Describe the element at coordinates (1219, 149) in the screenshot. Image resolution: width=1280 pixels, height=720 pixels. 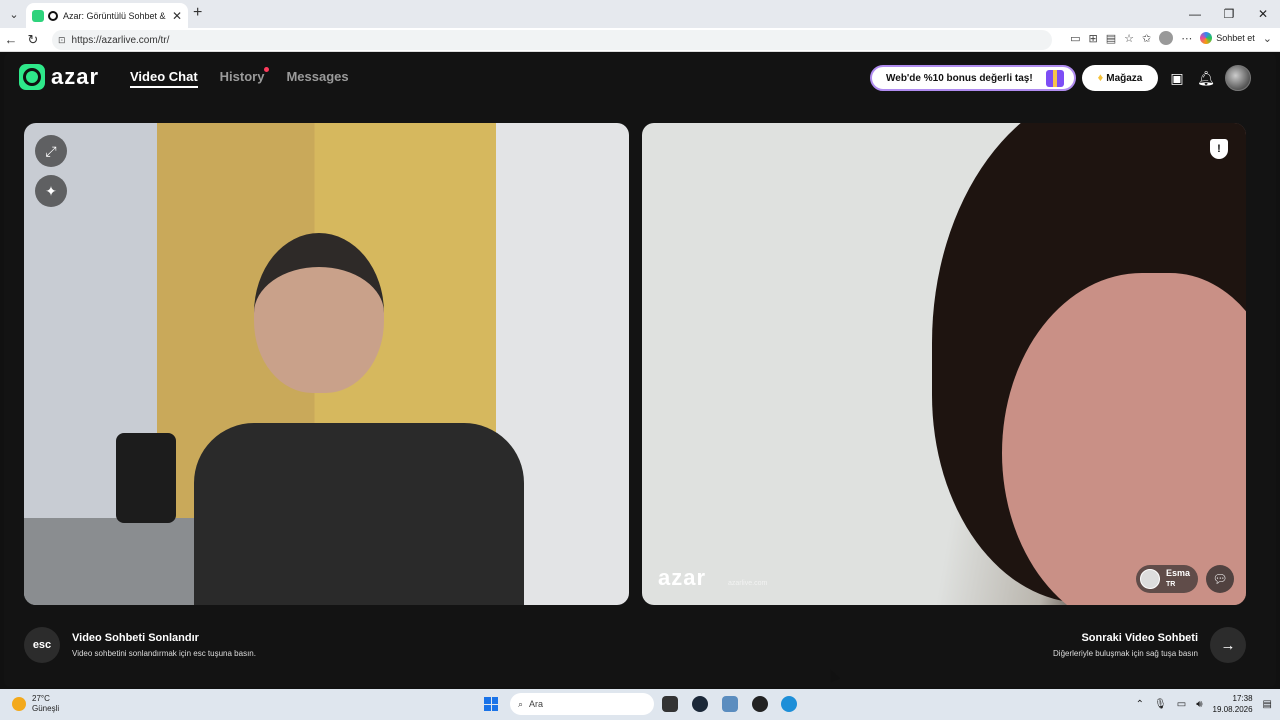
I see `report-shield-icon: !` at that location.